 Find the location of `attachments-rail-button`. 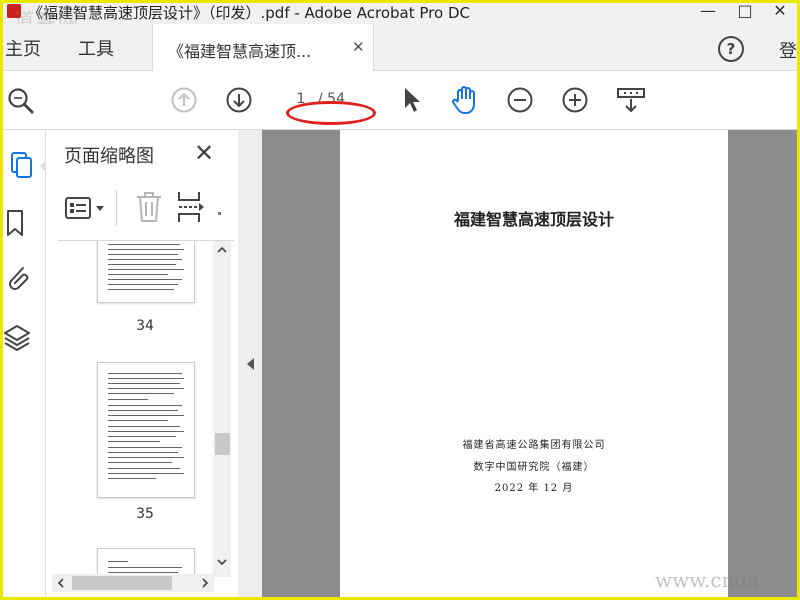

attachments-rail-button is located at coordinates (24, 280).